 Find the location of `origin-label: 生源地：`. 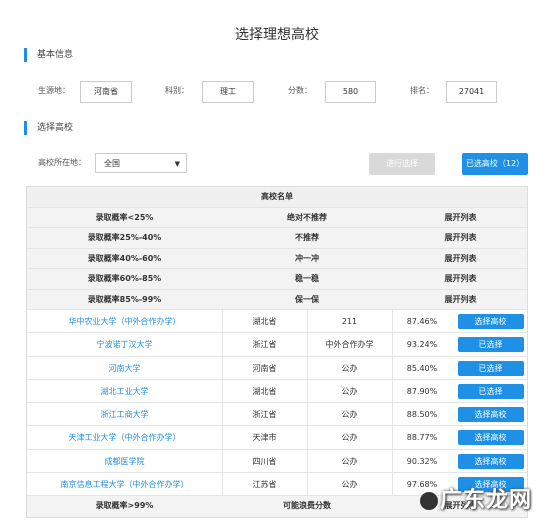

origin-label: 生源地： is located at coordinates (54, 90).